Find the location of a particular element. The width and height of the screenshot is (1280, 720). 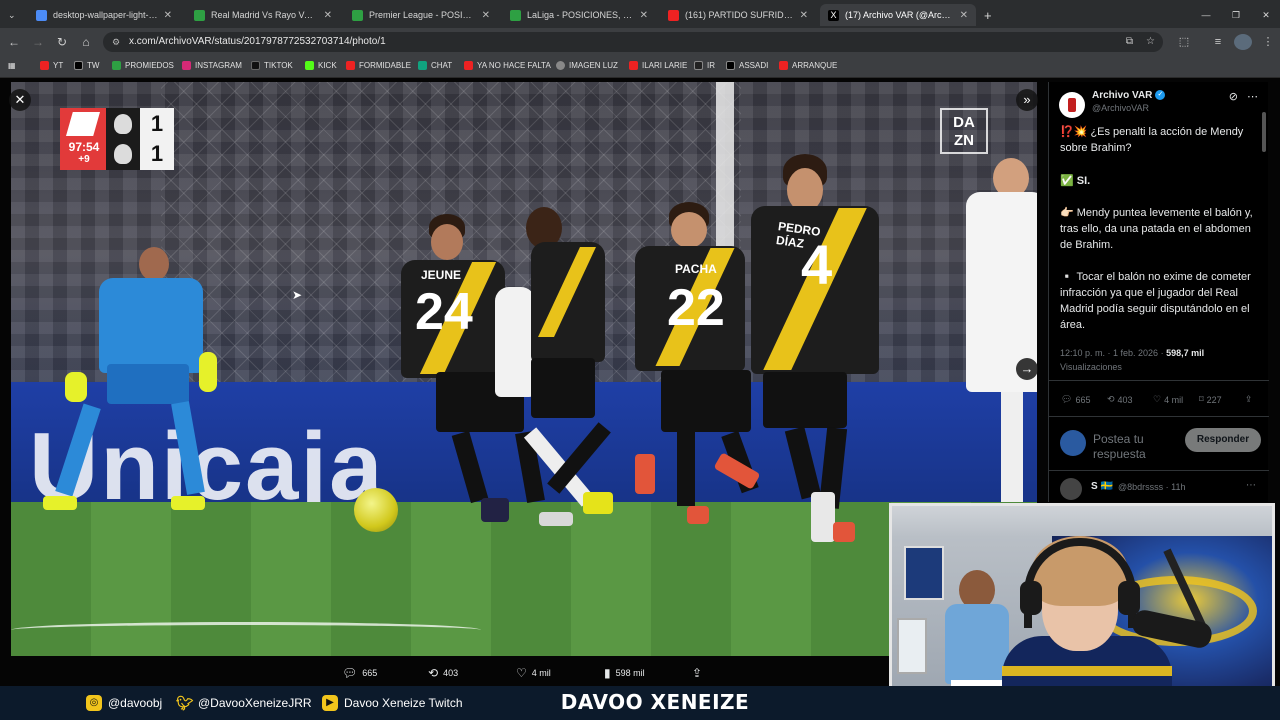

bookmark-tw: TW is located at coordinates (86, 65).